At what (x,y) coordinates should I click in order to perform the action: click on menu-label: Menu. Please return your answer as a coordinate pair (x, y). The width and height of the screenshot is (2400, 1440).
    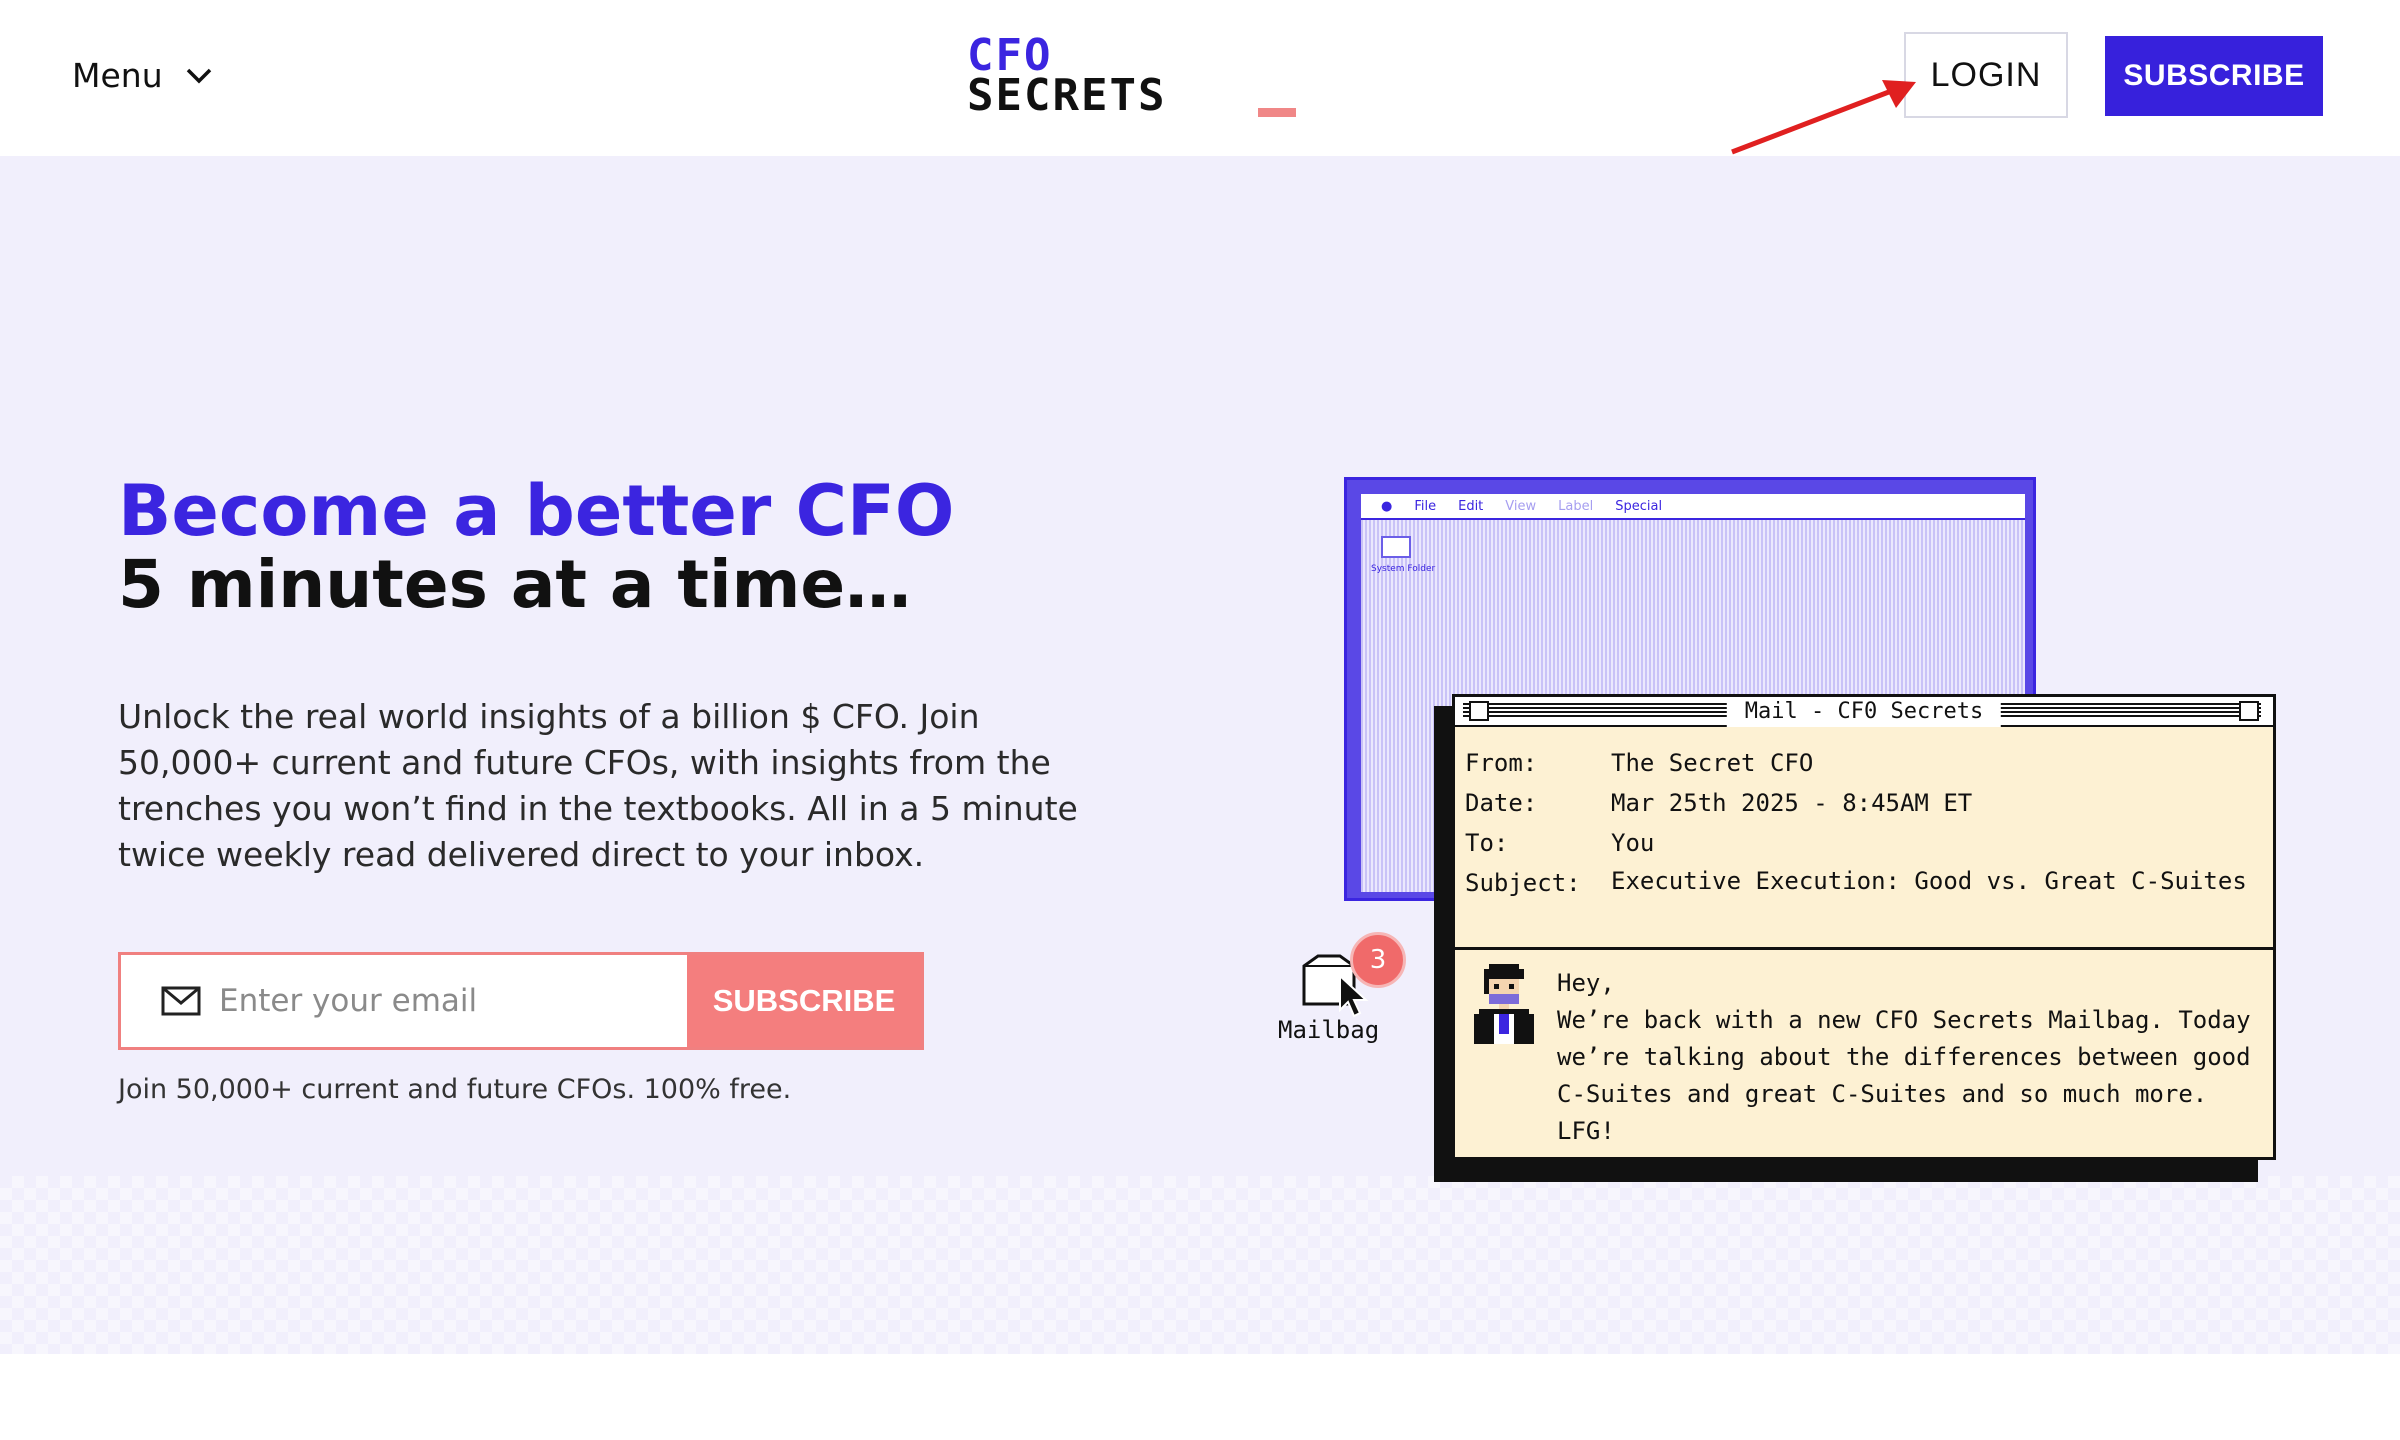
    Looking at the image, I should click on (117, 75).